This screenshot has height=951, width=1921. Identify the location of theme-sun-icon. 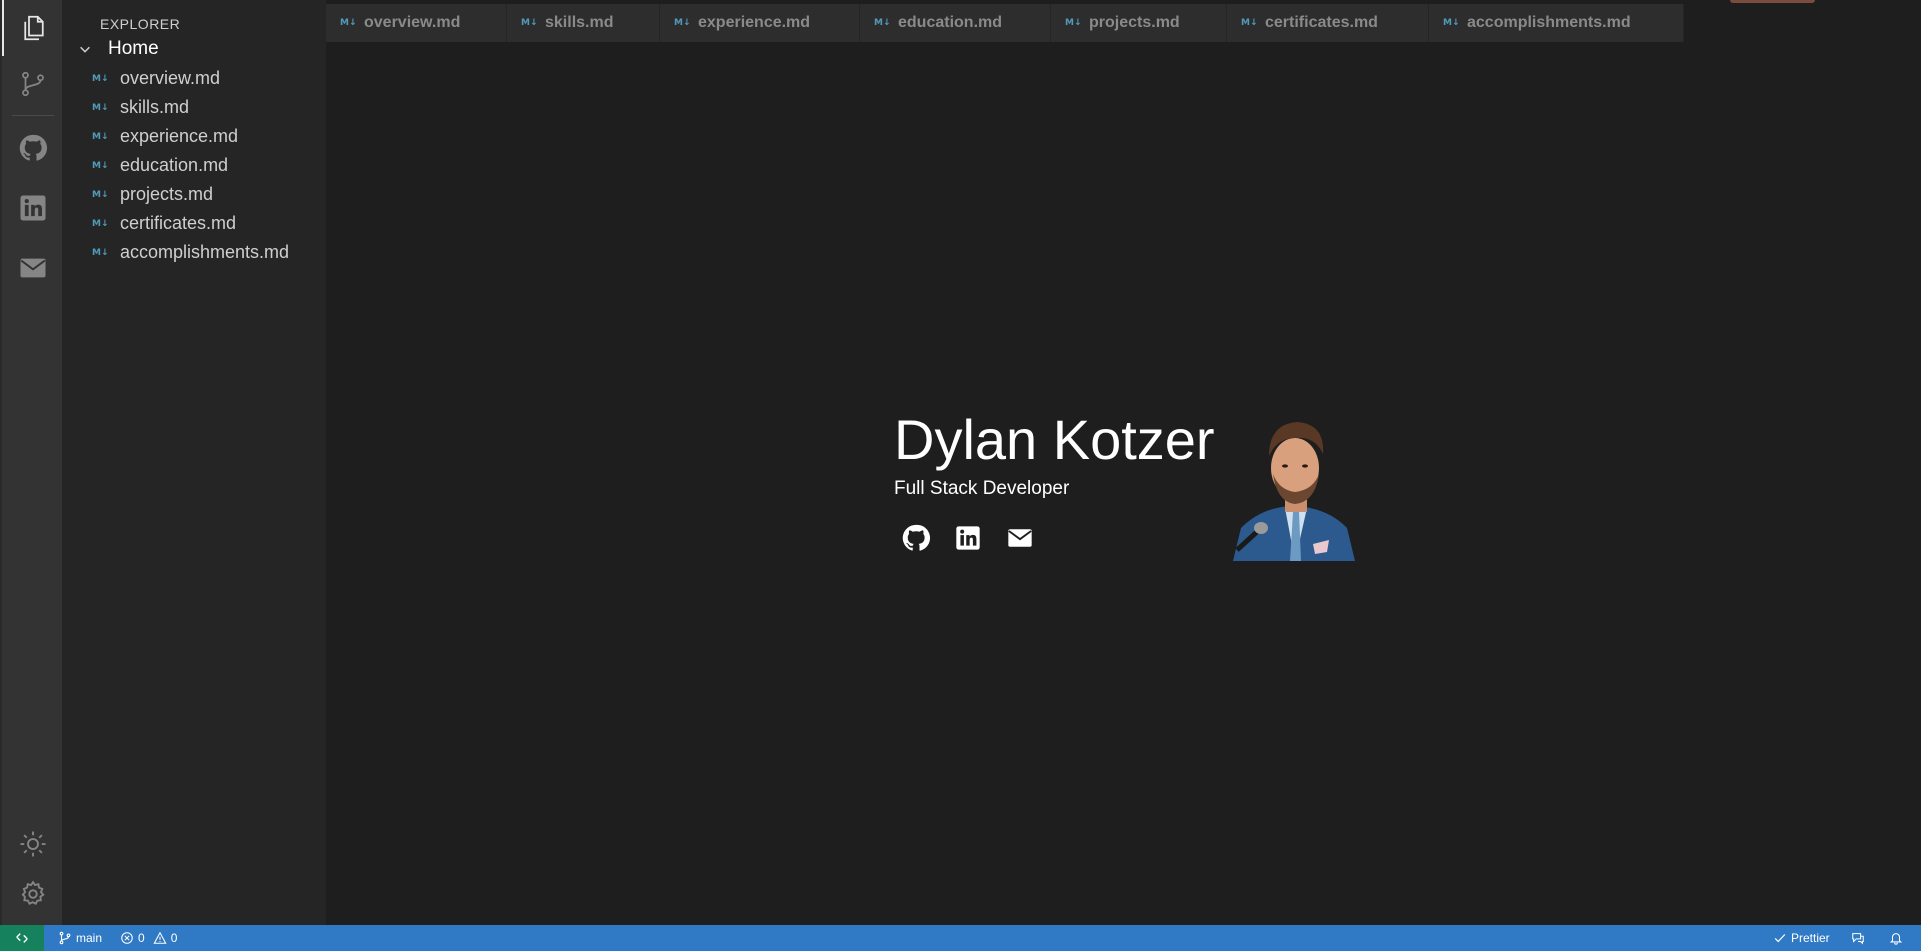
(33, 844).